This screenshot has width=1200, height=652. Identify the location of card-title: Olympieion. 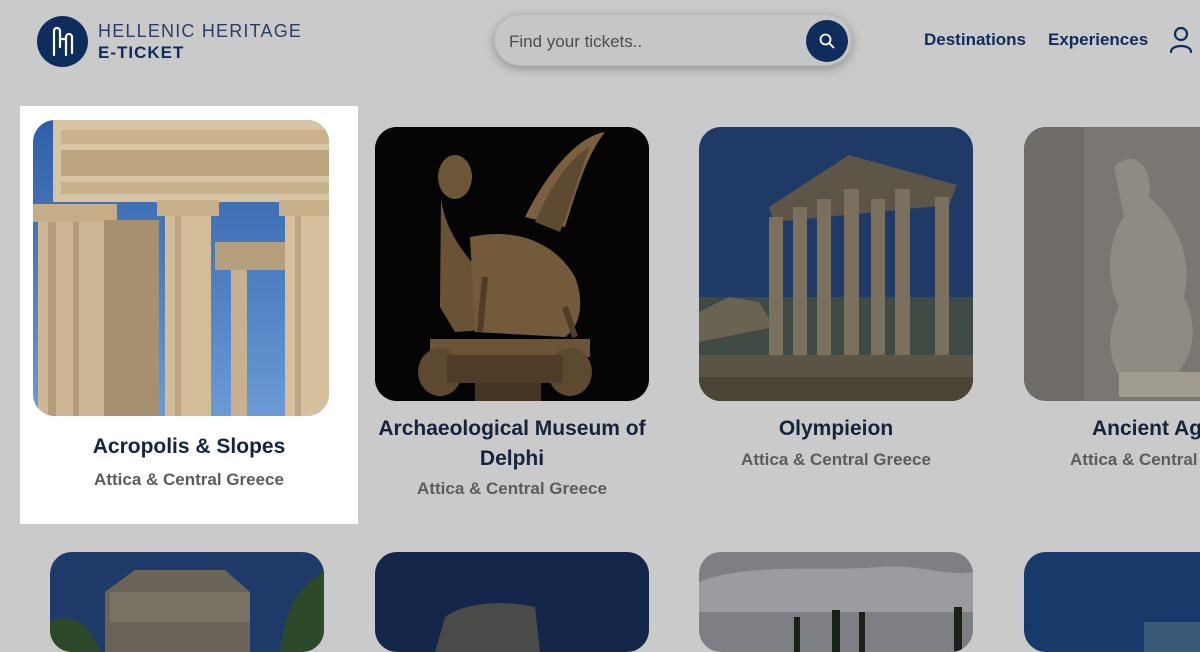
(836, 428).